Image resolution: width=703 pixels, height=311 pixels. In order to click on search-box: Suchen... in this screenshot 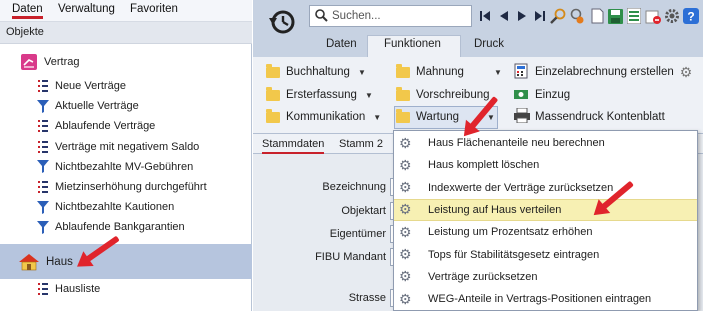, I will do `click(390, 16)`.